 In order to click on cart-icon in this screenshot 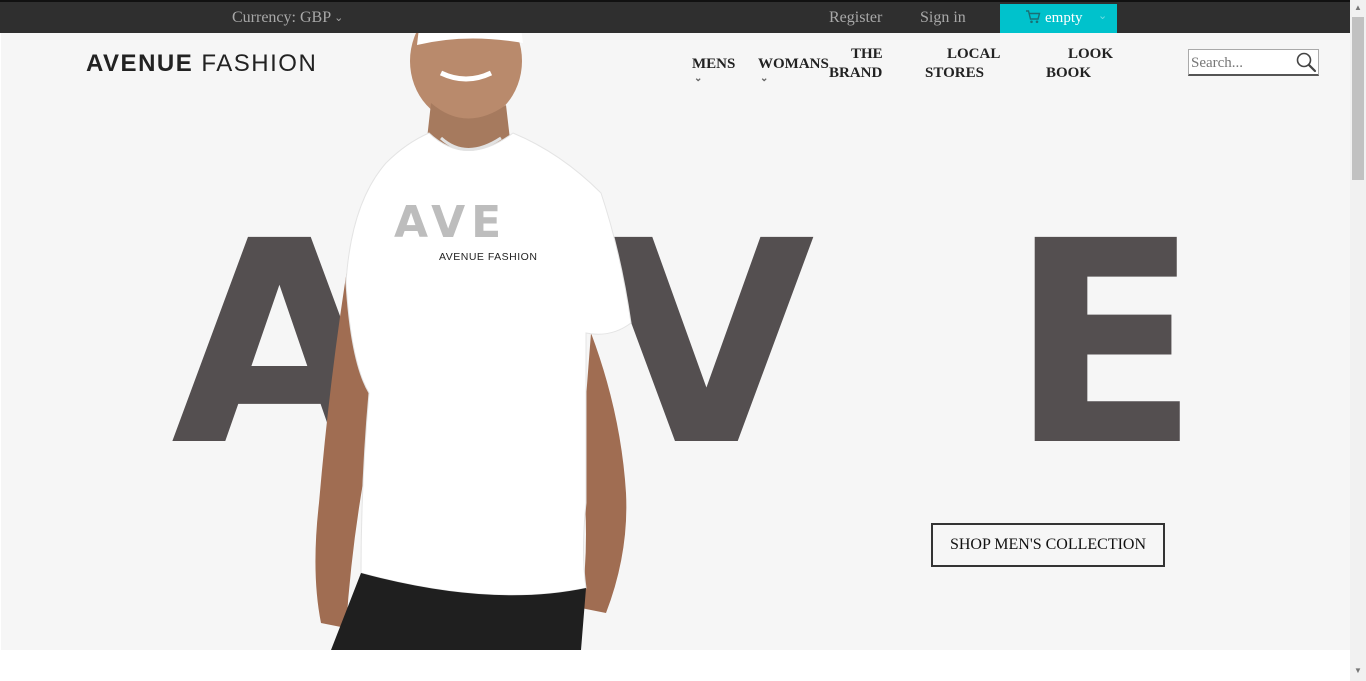, I will do `click(1033, 19)`.